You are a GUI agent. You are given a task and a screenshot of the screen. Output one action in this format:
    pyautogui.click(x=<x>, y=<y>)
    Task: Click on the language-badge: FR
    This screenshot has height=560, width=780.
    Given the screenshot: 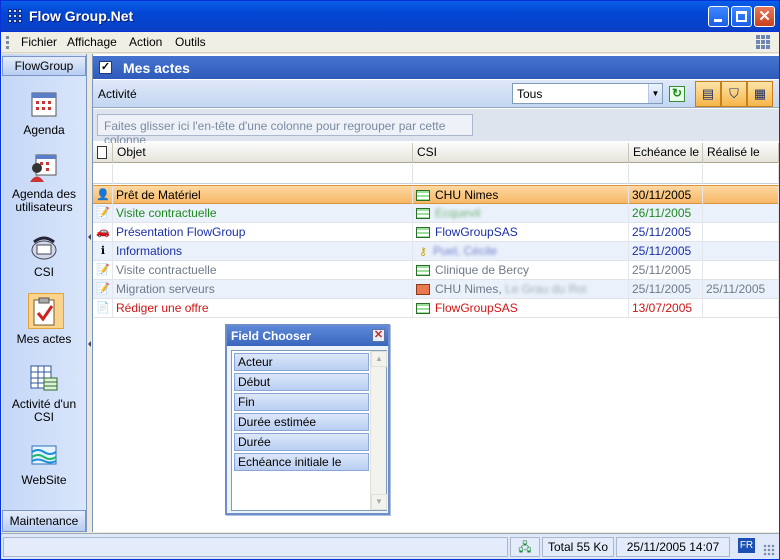 What is the action you would take?
    pyautogui.click(x=746, y=545)
    